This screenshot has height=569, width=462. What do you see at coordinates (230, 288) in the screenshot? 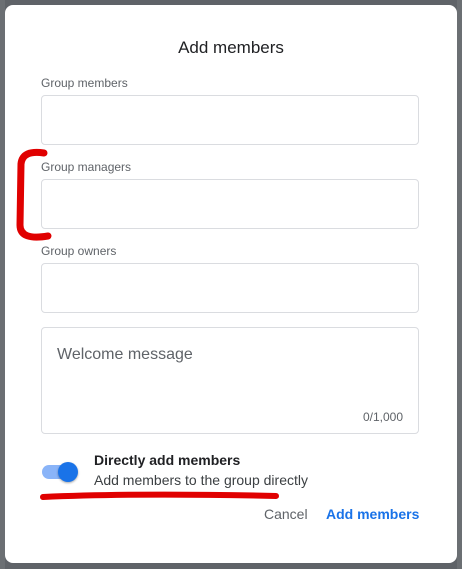
I see `group-owners-input` at bounding box center [230, 288].